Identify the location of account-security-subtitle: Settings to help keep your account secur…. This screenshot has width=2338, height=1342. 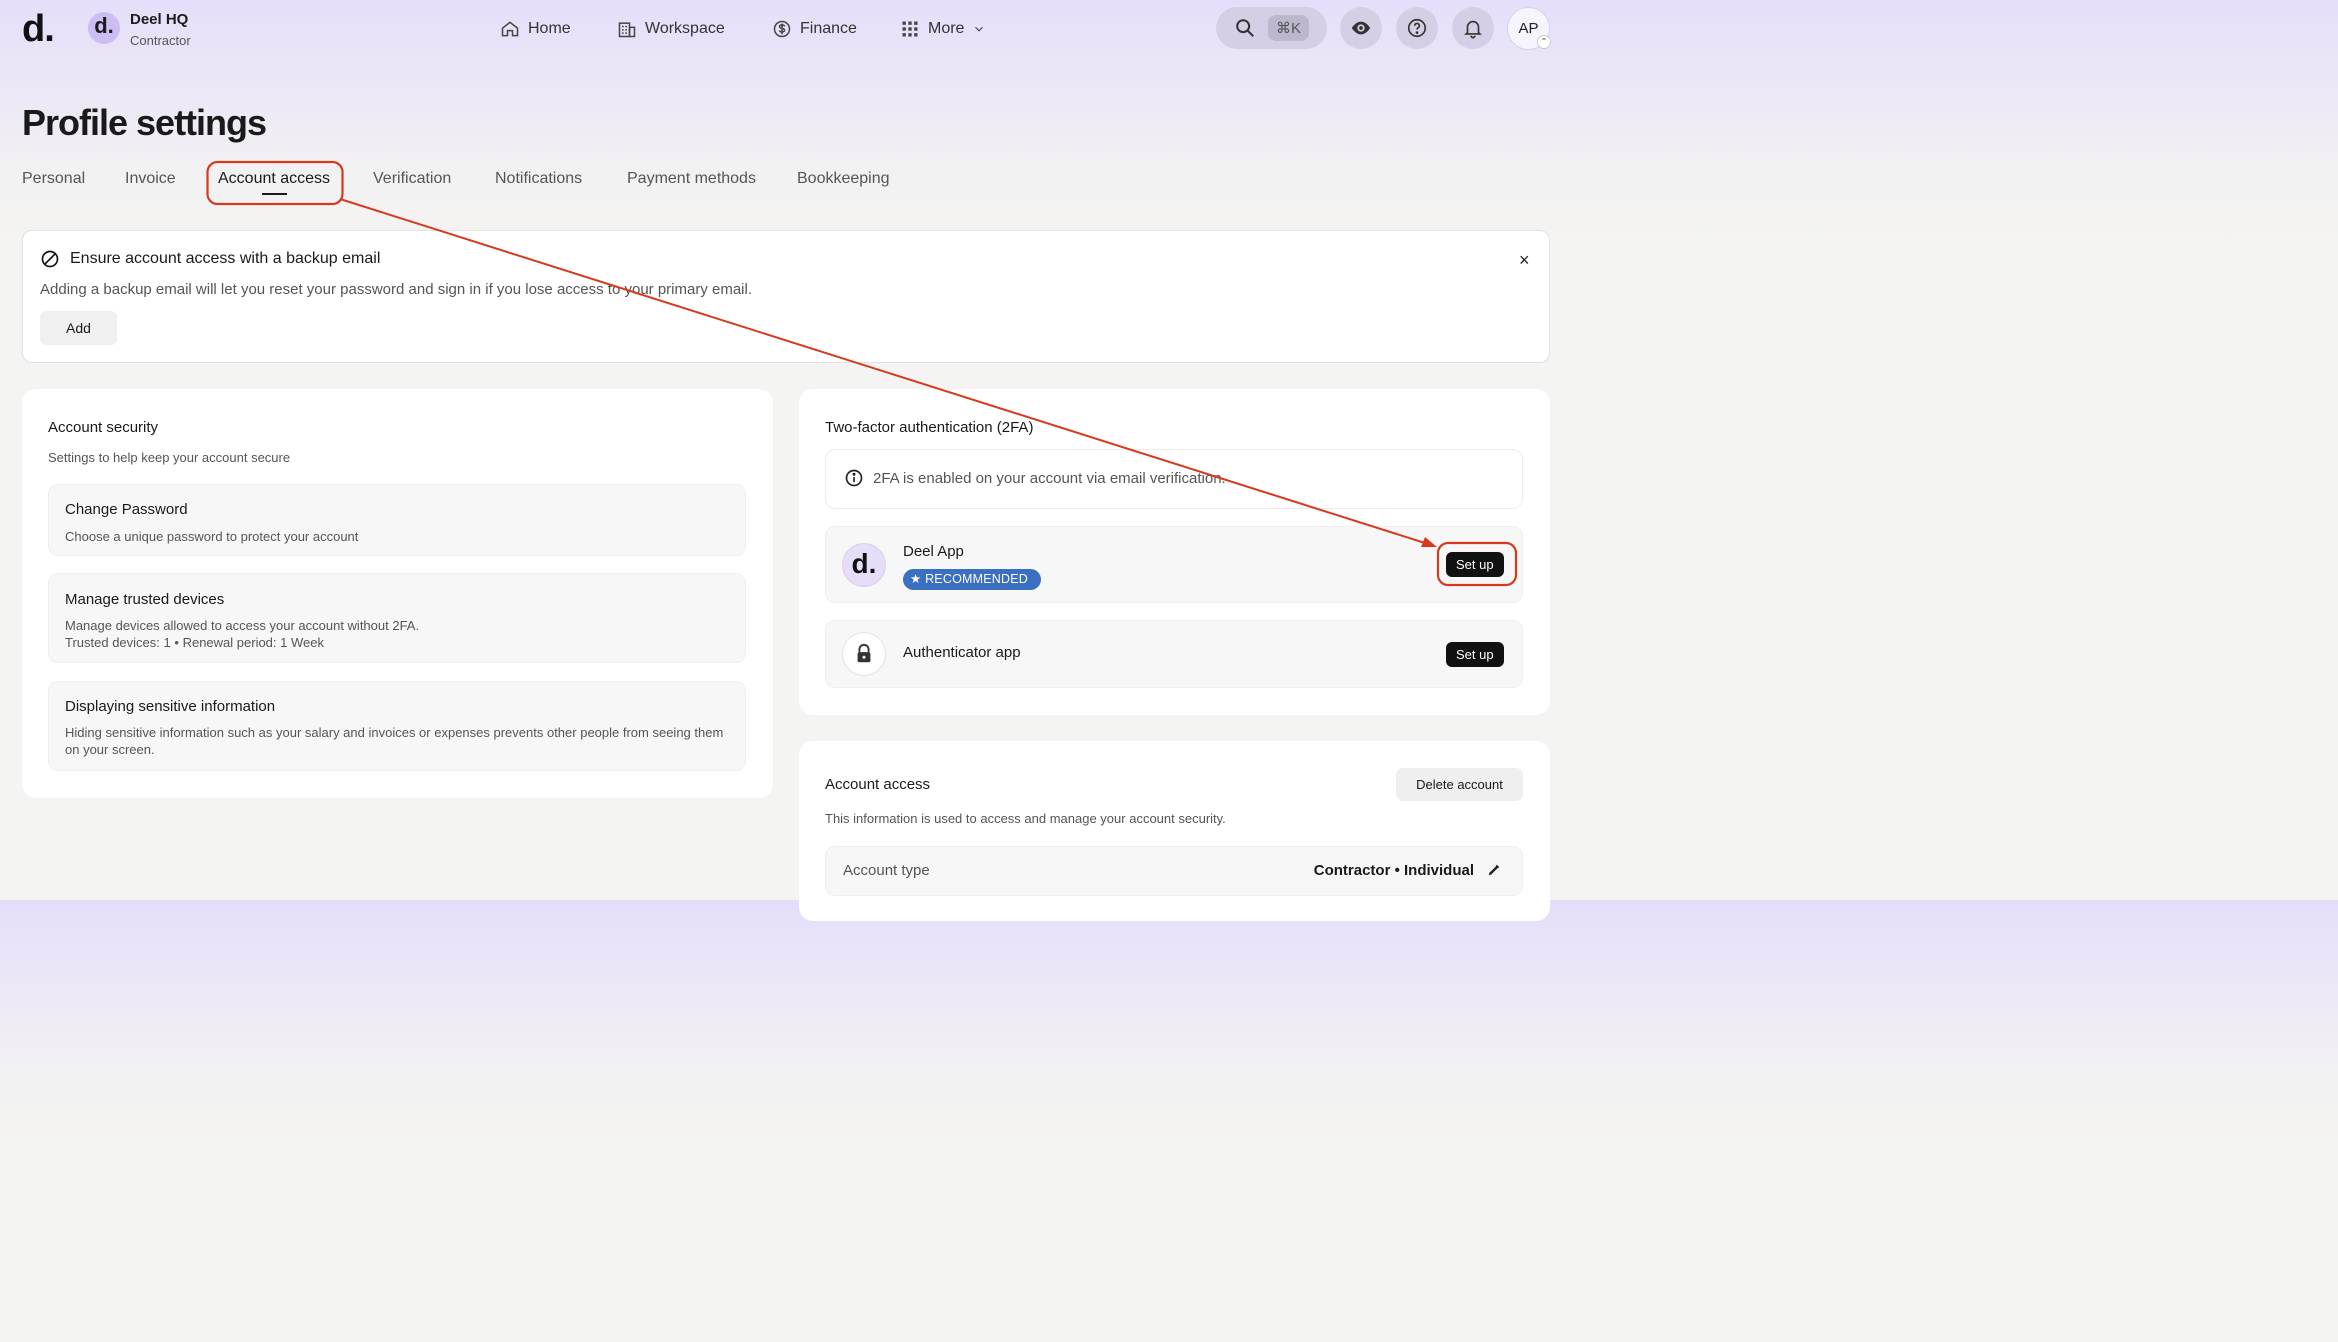
(169, 457).